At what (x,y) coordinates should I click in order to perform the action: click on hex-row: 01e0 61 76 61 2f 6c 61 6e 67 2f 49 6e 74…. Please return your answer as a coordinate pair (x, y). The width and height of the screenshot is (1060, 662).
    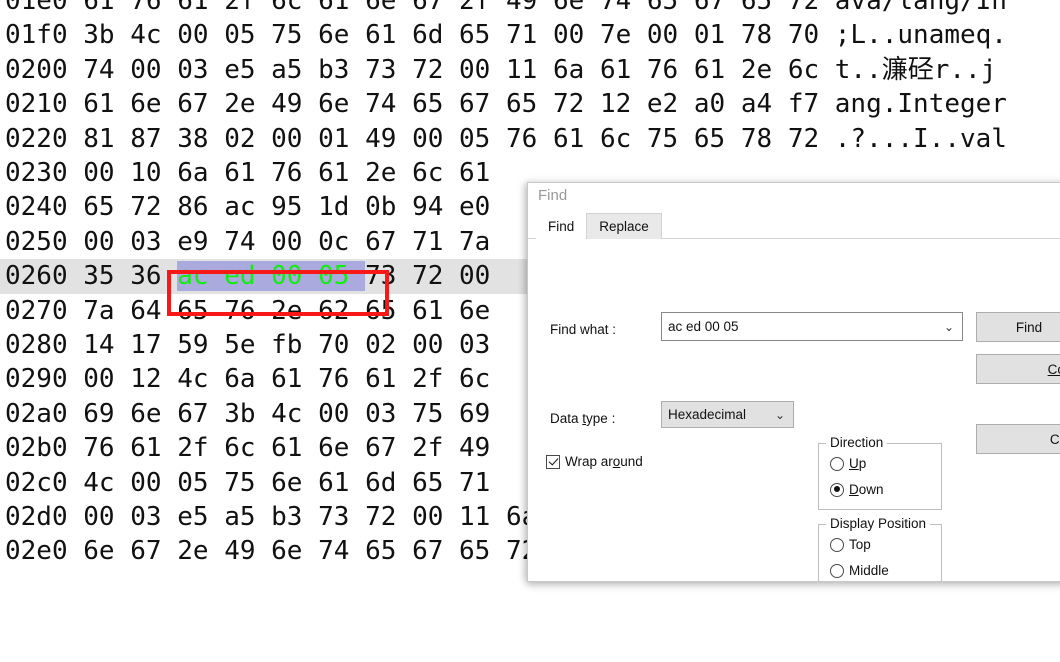
    Looking at the image, I should click on (530, 9).